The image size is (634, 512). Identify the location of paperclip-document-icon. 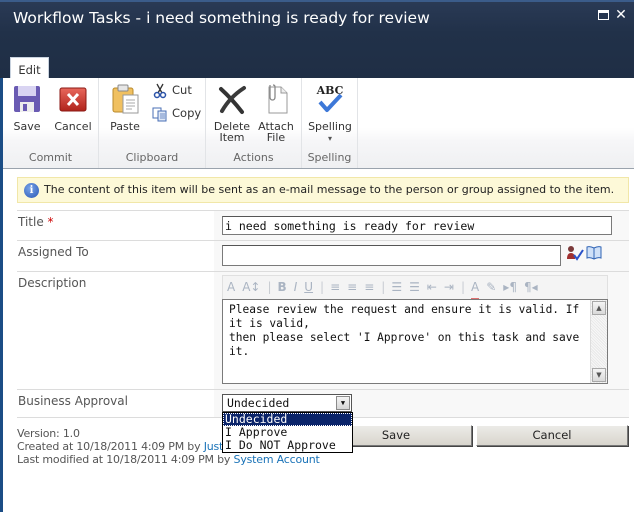
(278, 99).